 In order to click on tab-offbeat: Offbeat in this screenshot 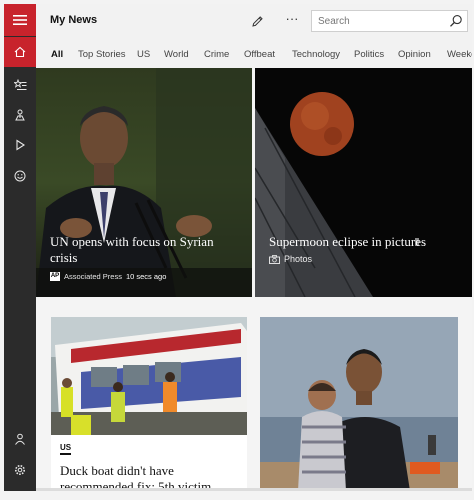, I will do `click(259, 54)`.